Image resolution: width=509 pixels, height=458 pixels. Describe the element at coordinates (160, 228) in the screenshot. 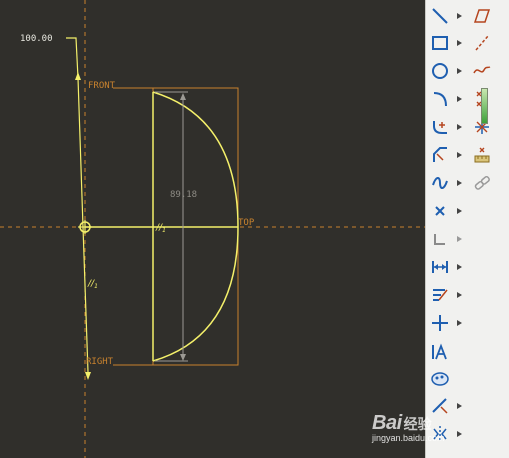

I see `parallel-constraint-top: //1` at that location.